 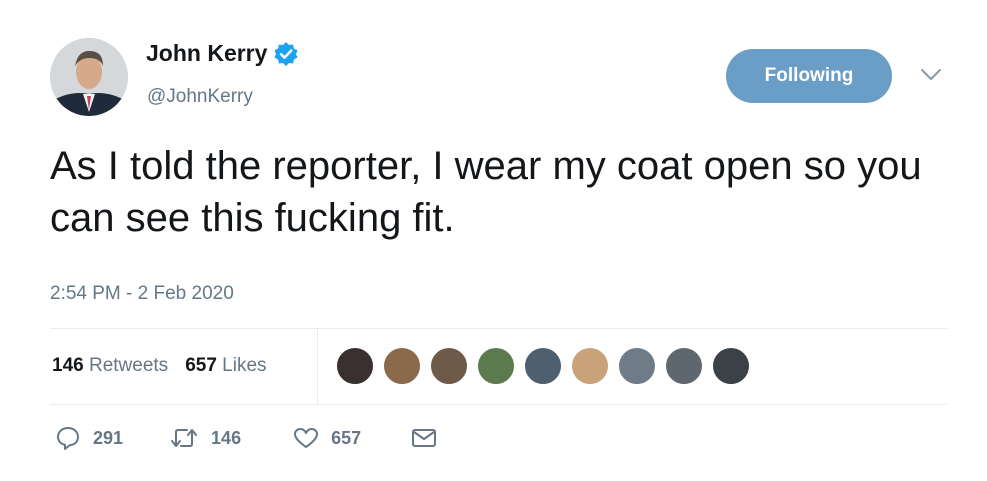 I want to click on likes-stat-label: Likes, so click(x=244, y=365).